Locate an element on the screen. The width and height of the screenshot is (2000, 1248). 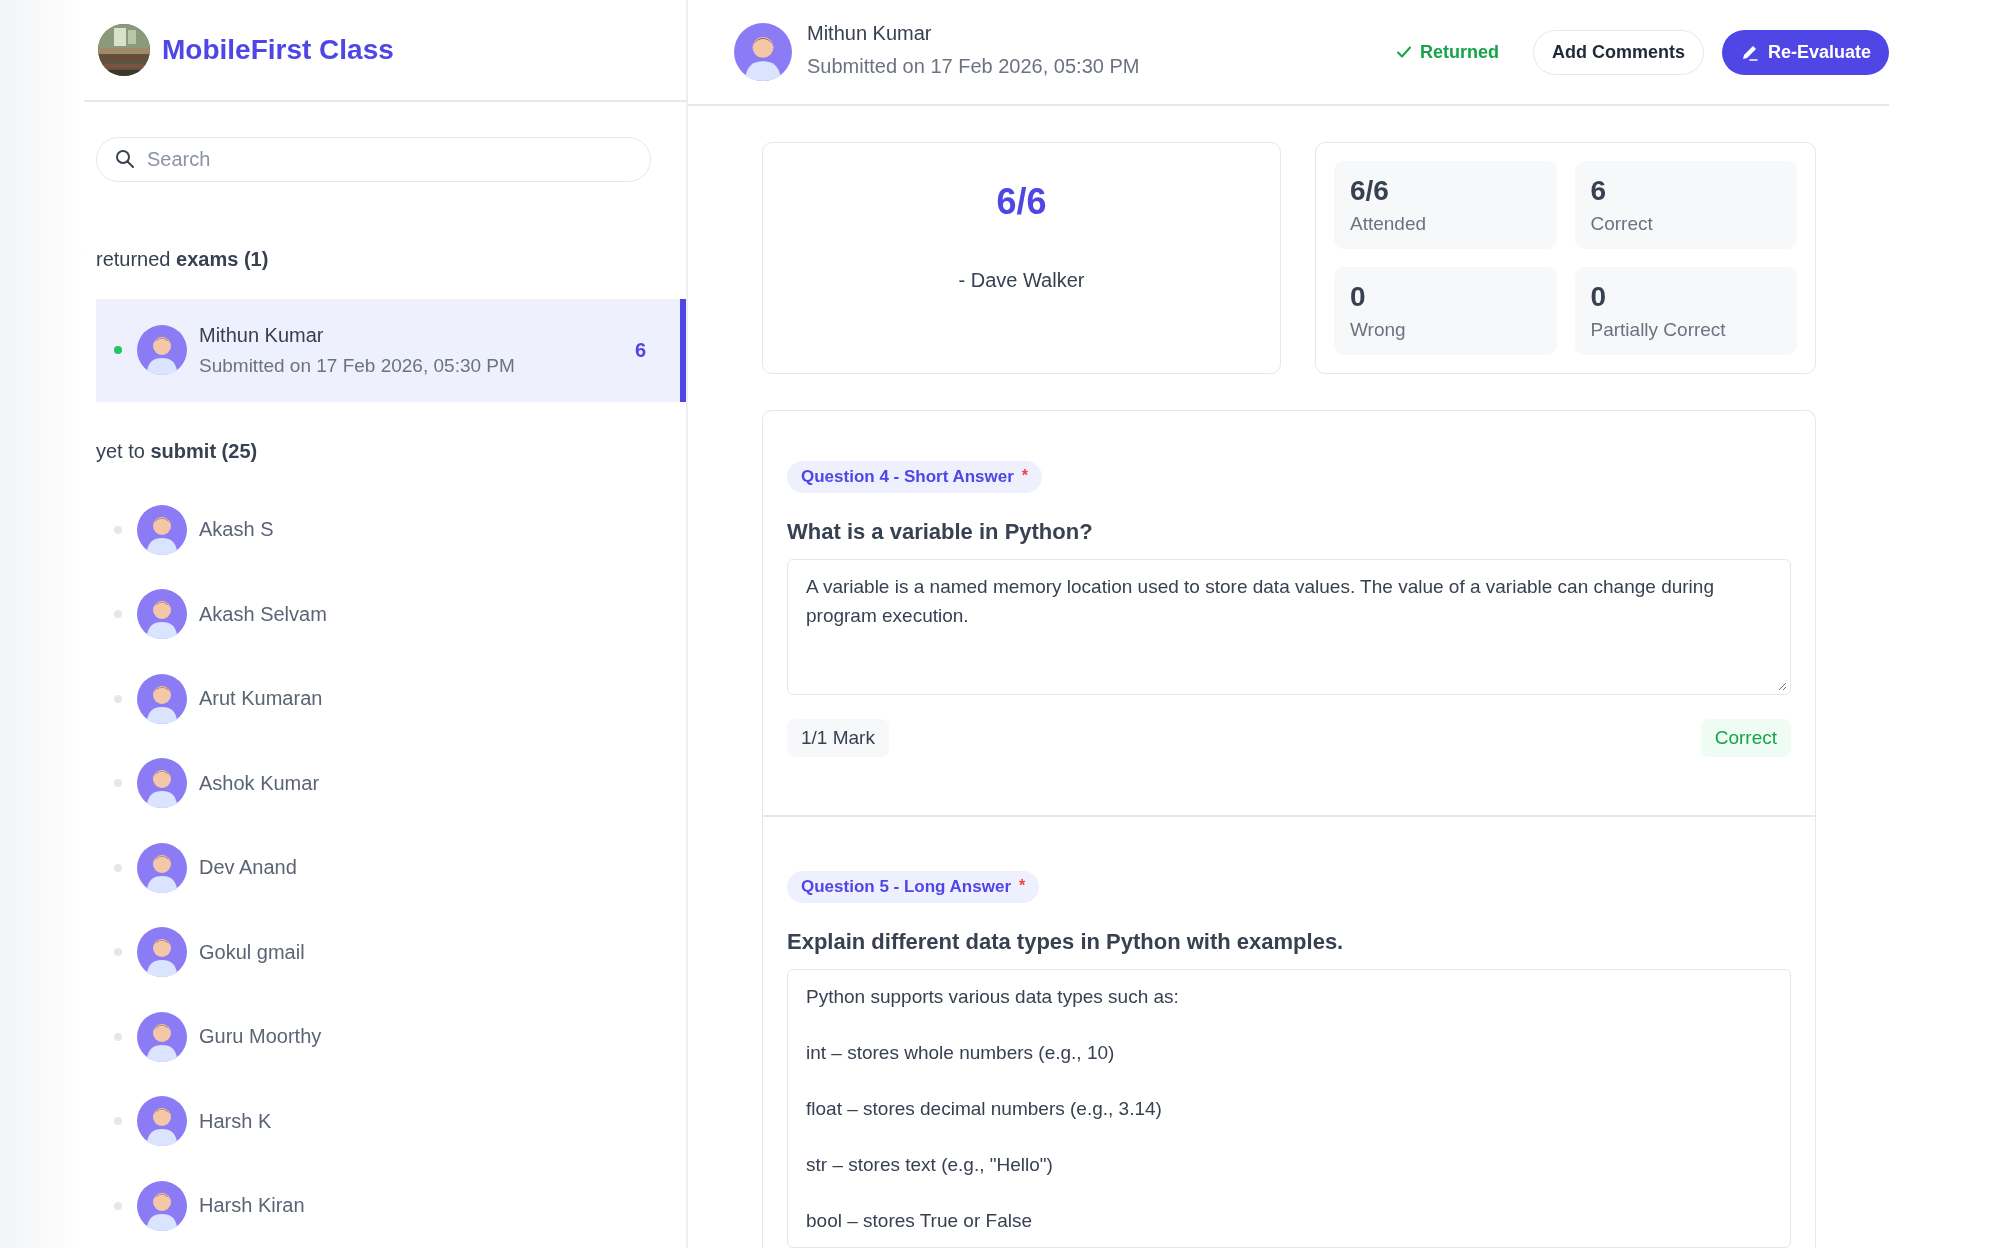
mark-badge: 1/1 Mark is located at coordinates (838, 738).